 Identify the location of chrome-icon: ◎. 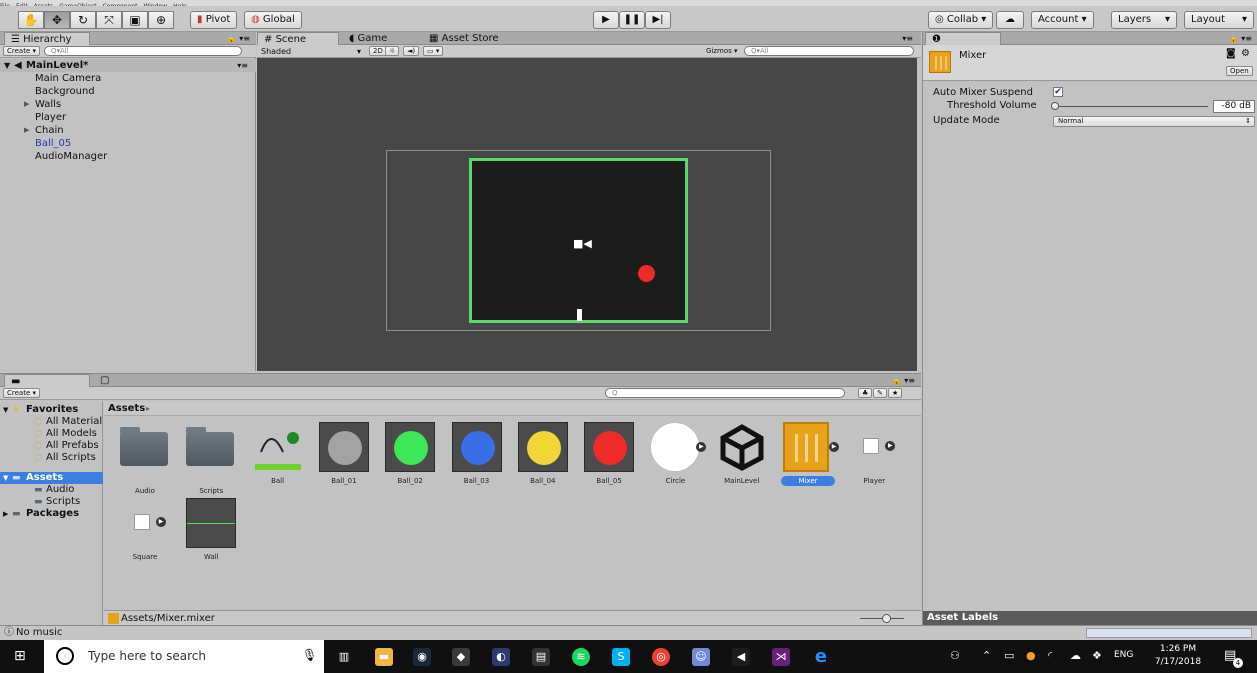
(661, 657).